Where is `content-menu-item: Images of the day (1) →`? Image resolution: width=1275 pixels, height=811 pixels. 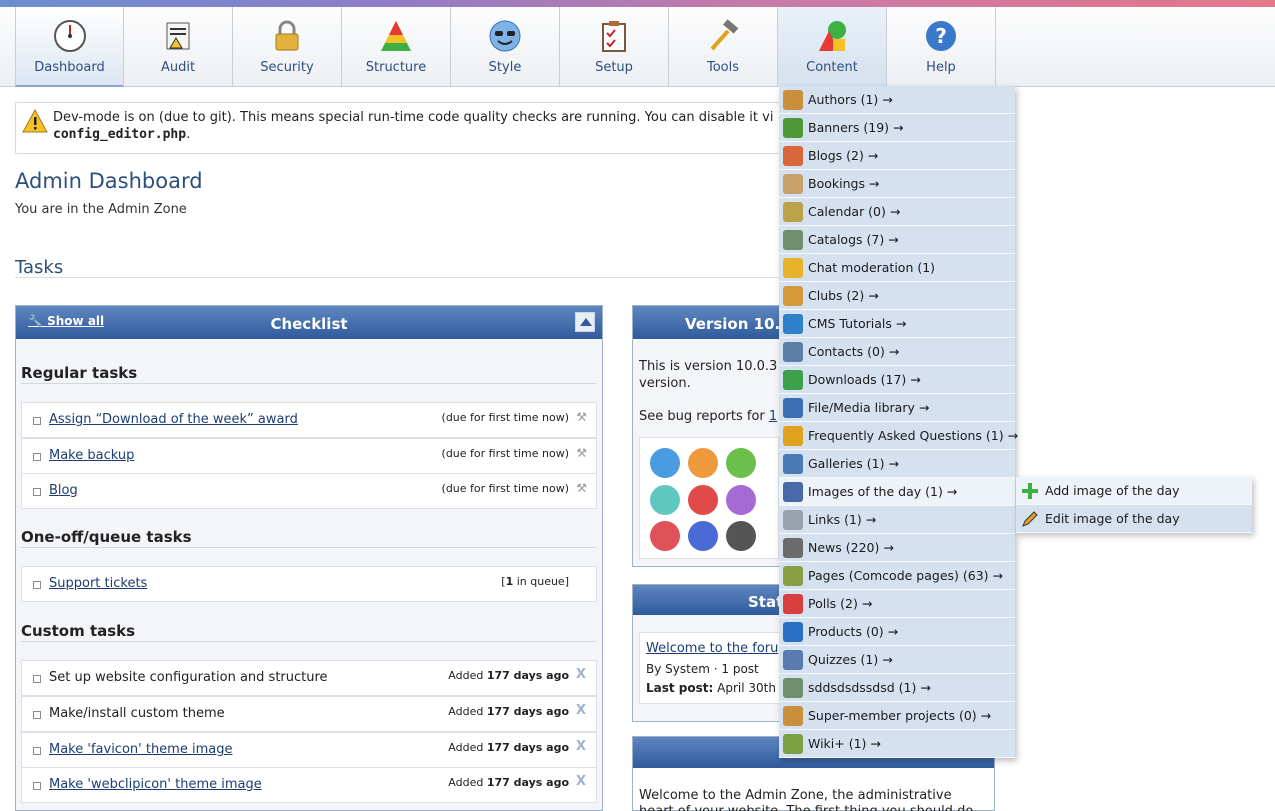
content-menu-item: Images of the day (1) → is located at coordinates (897, 492).